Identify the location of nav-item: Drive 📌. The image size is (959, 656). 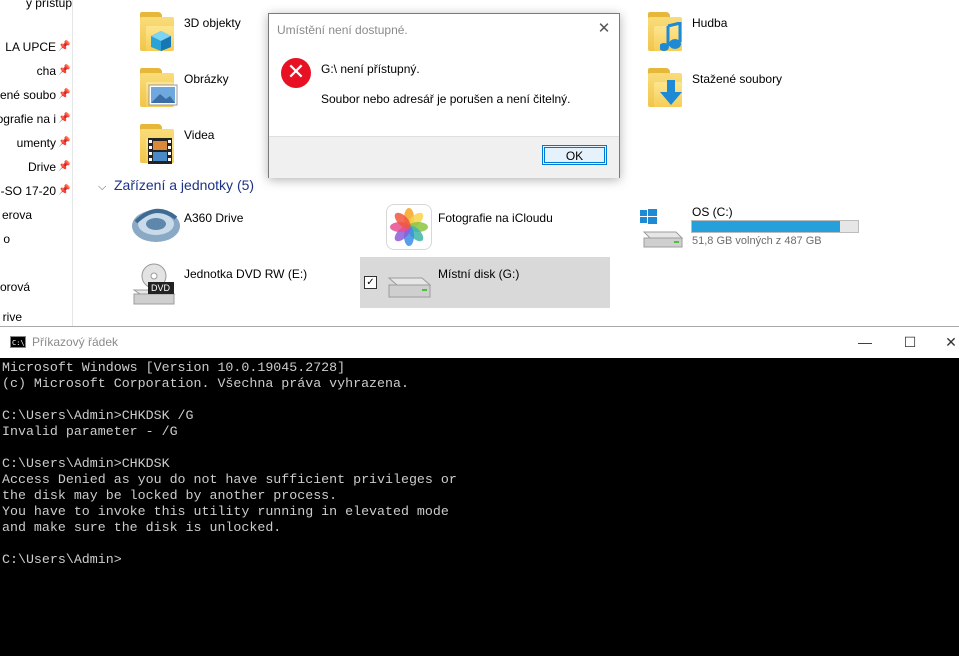
(36, 168).